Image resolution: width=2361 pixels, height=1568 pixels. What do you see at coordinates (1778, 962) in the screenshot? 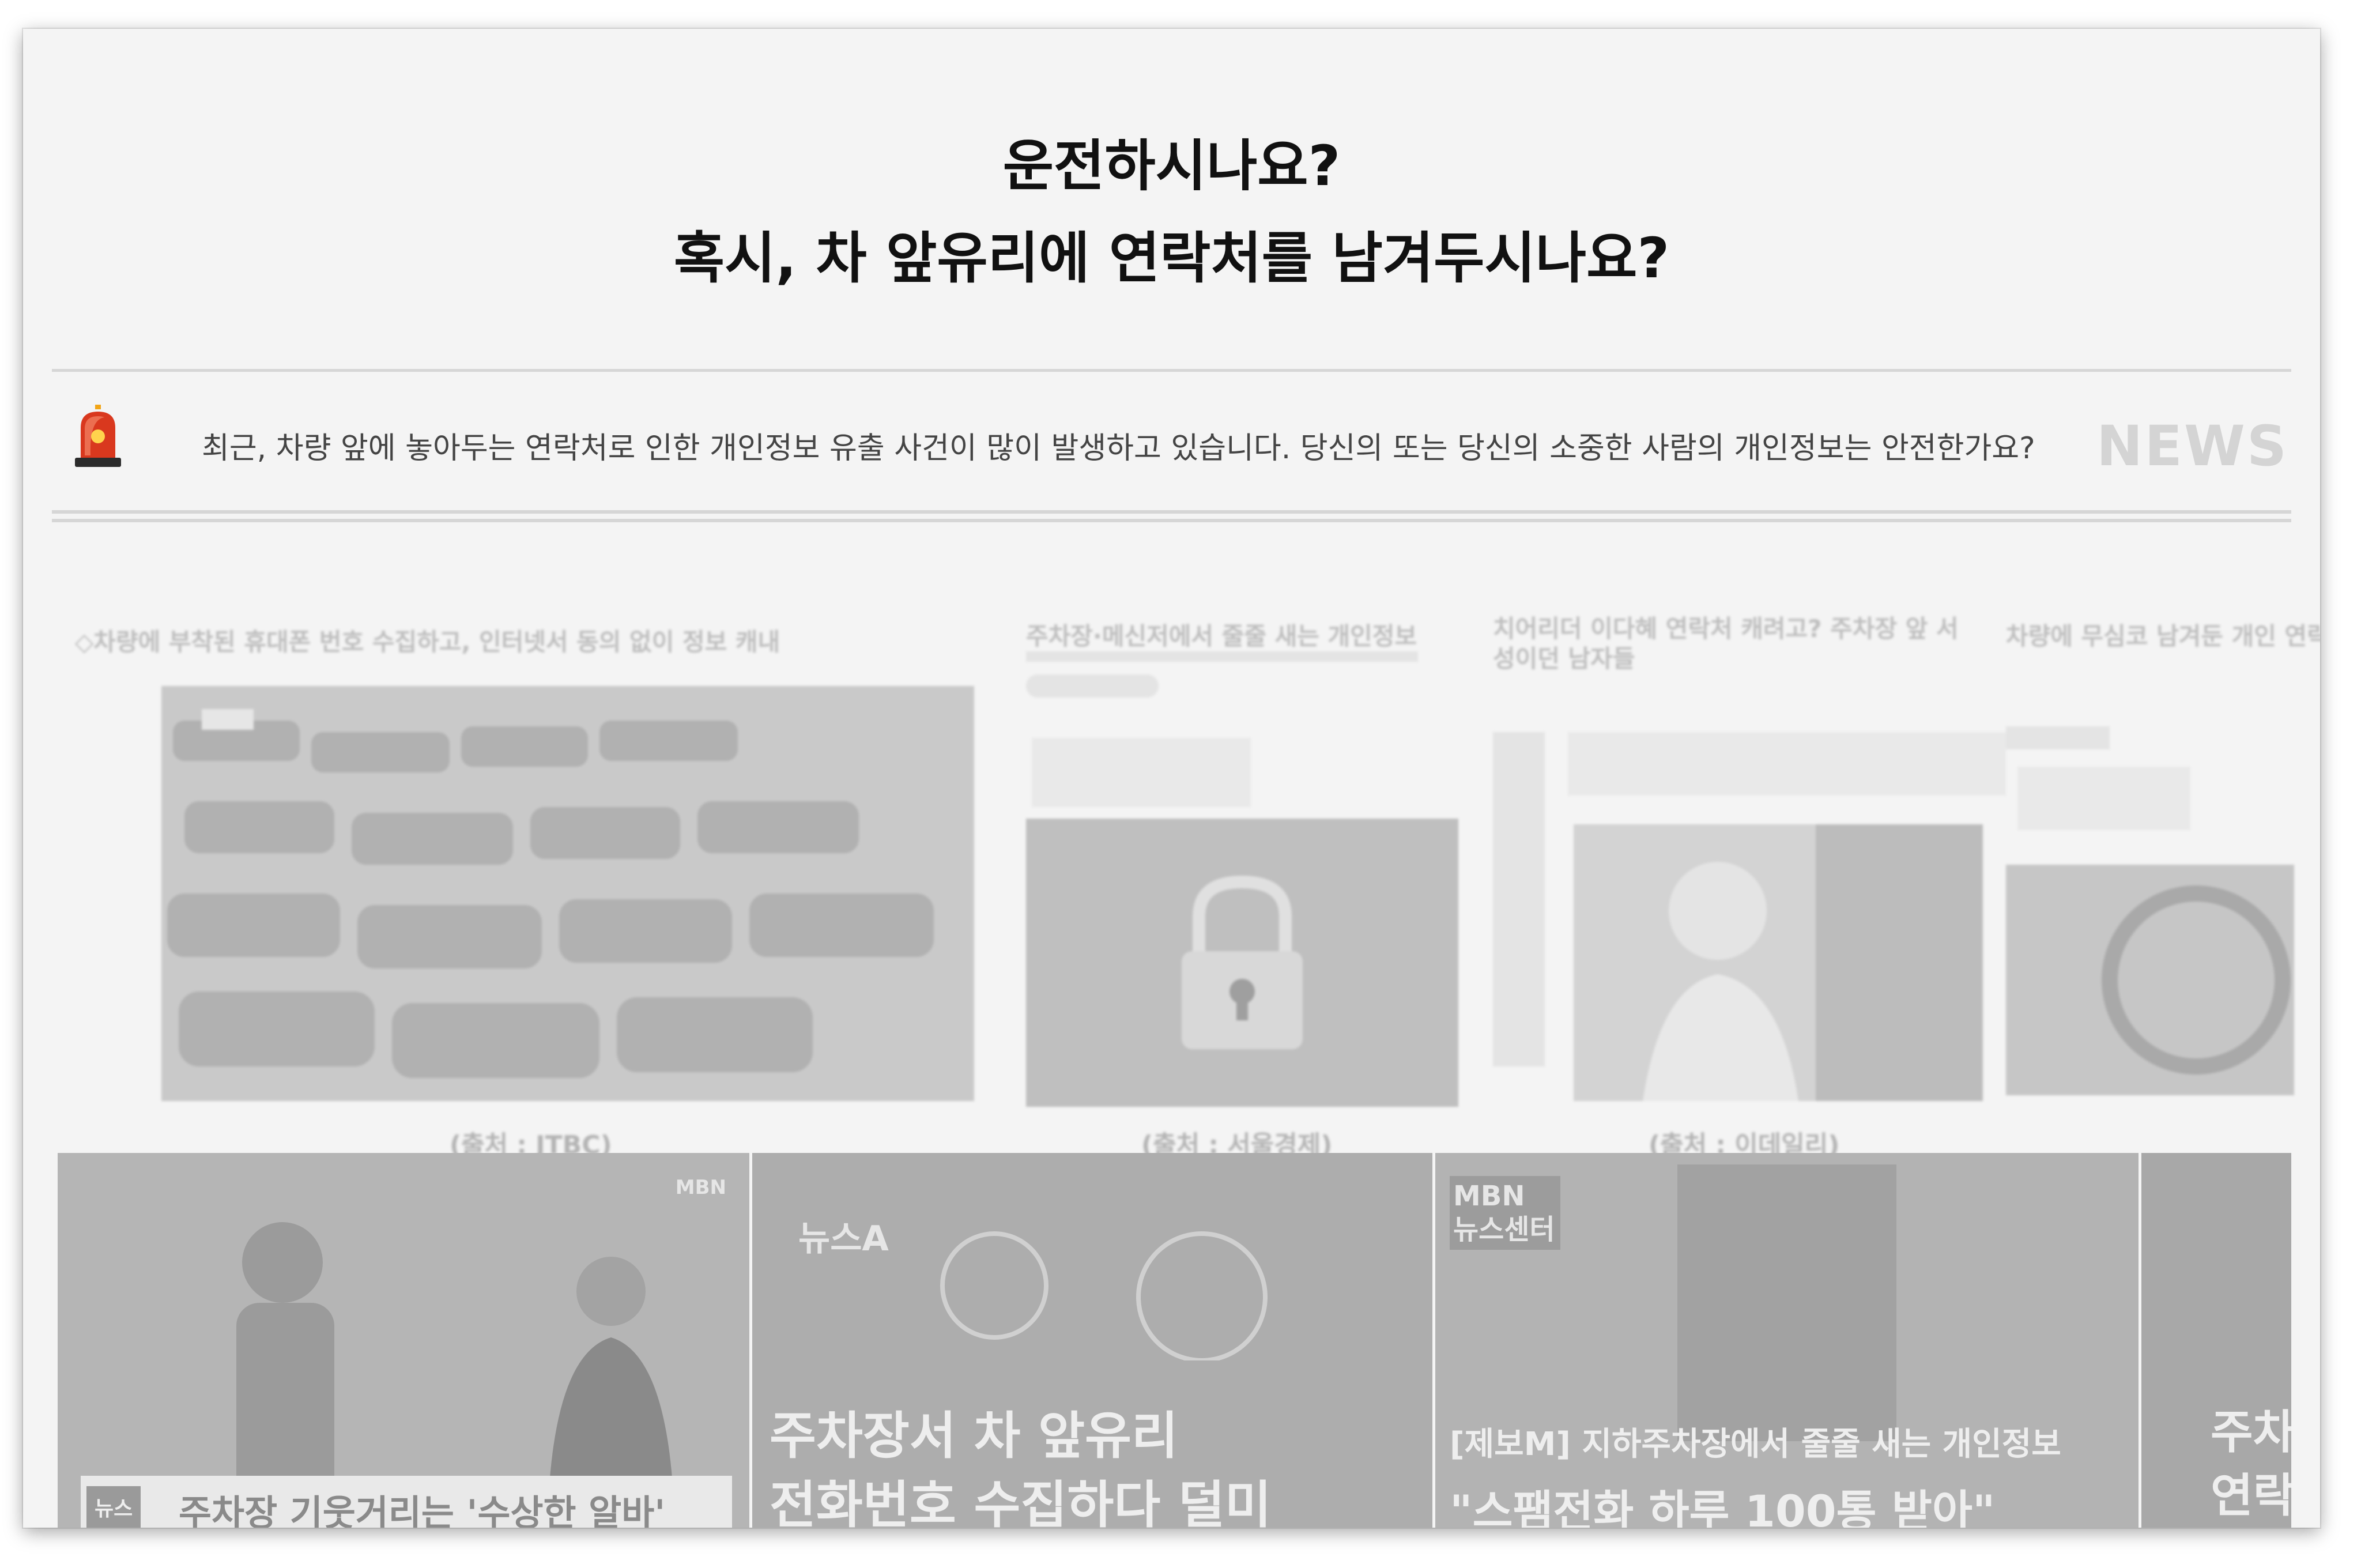
I see `article-image-person` at bounding box center [1778, 962].